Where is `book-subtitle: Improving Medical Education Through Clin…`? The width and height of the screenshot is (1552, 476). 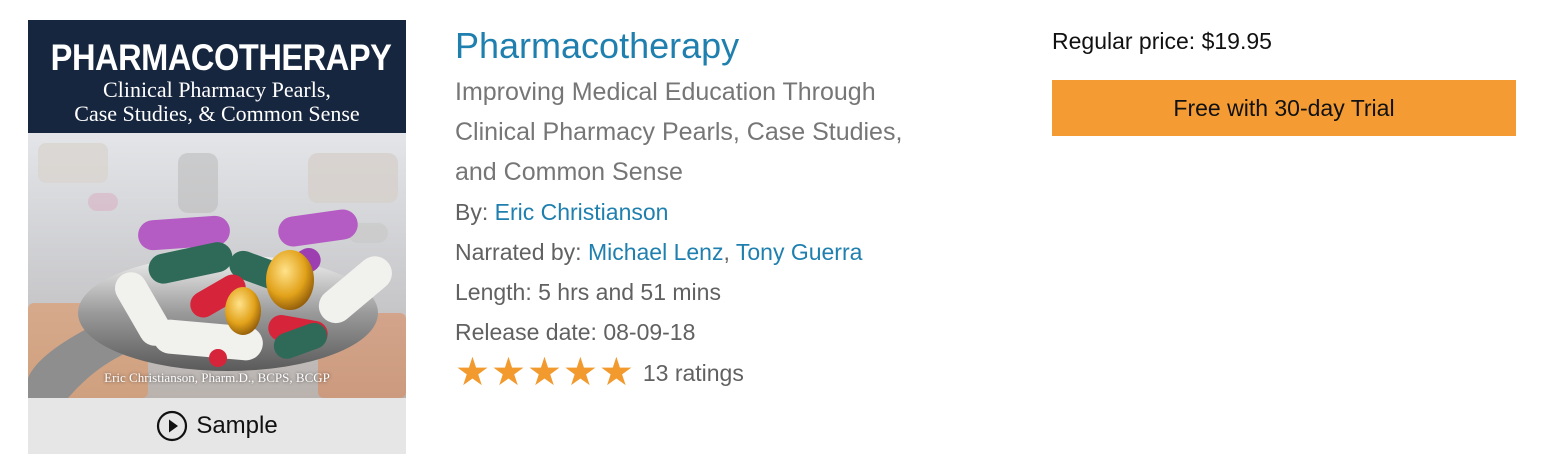 book-subtitle: Improving Medical Education Through Clin… is located at coordinates (679, 132).